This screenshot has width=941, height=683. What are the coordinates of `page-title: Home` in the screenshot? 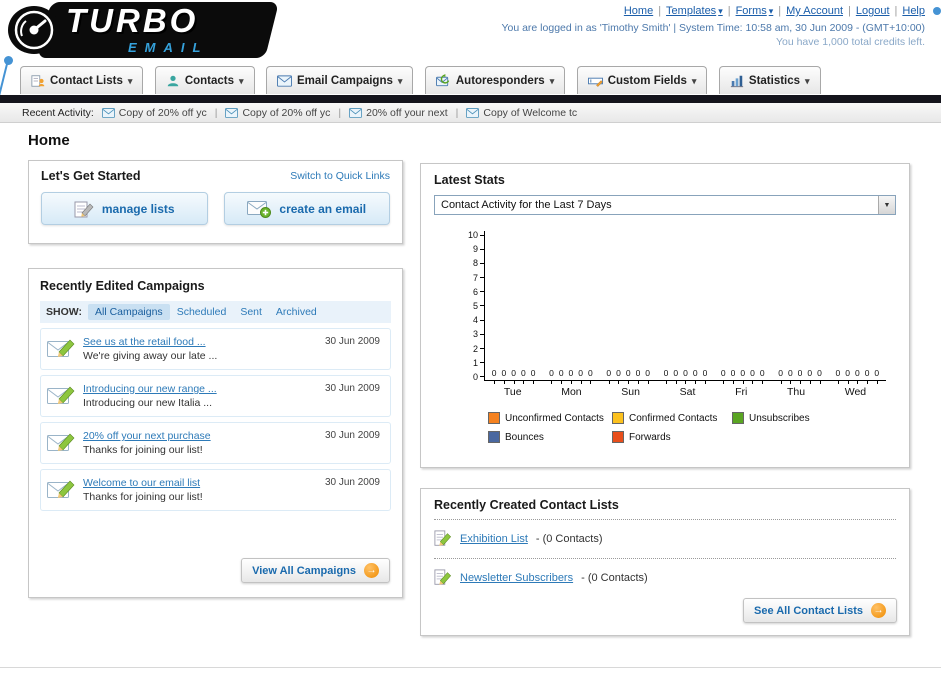 It's located at (49, 140).